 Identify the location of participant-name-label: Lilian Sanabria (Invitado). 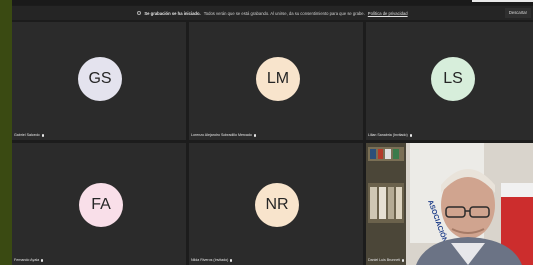
(388, 135).